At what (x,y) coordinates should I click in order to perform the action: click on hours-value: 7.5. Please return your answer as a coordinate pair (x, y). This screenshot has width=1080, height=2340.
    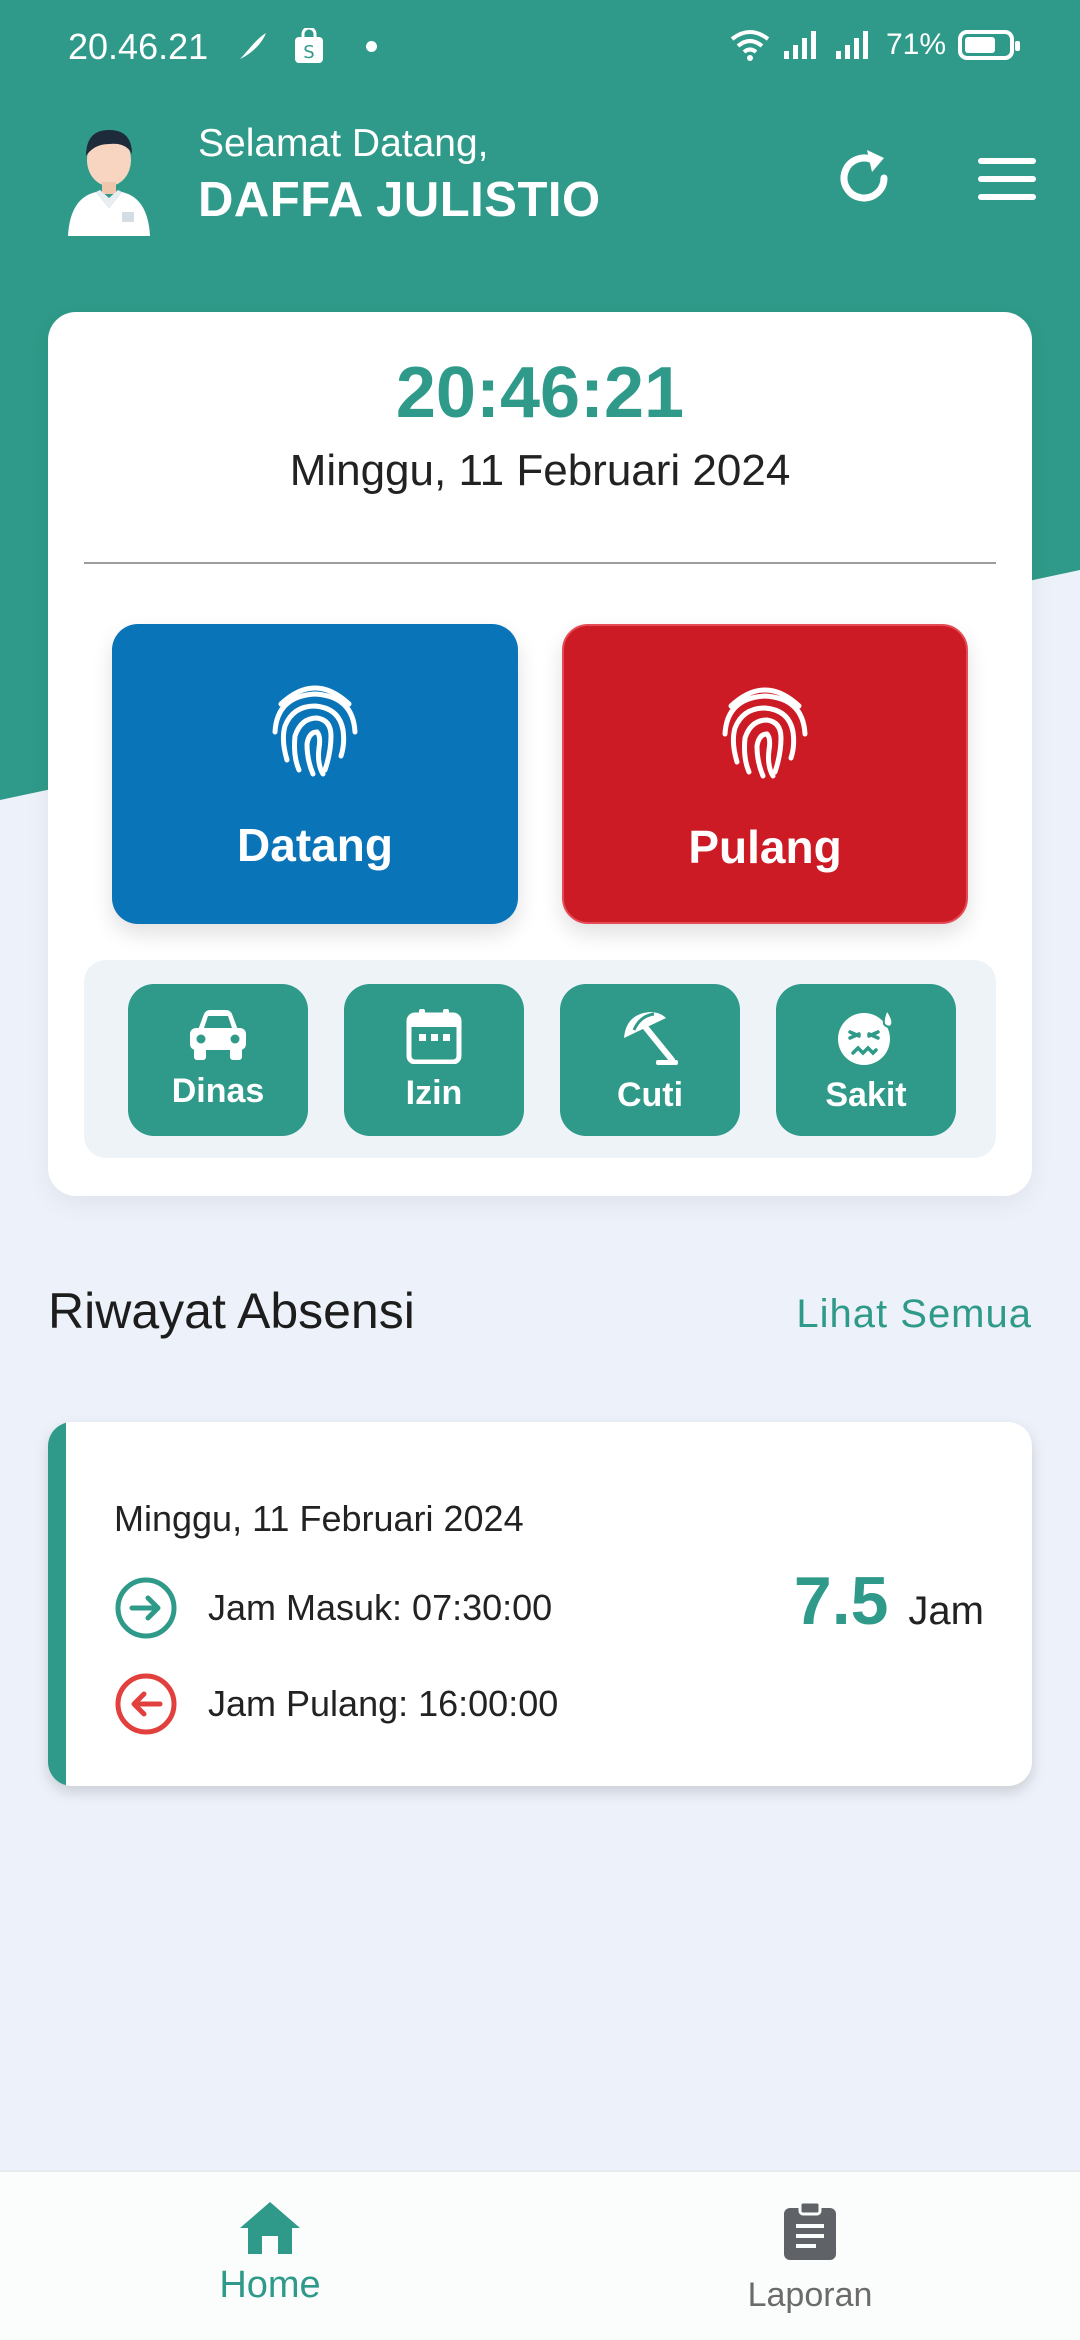
    Looking at the image, I should click on (841, 1601).